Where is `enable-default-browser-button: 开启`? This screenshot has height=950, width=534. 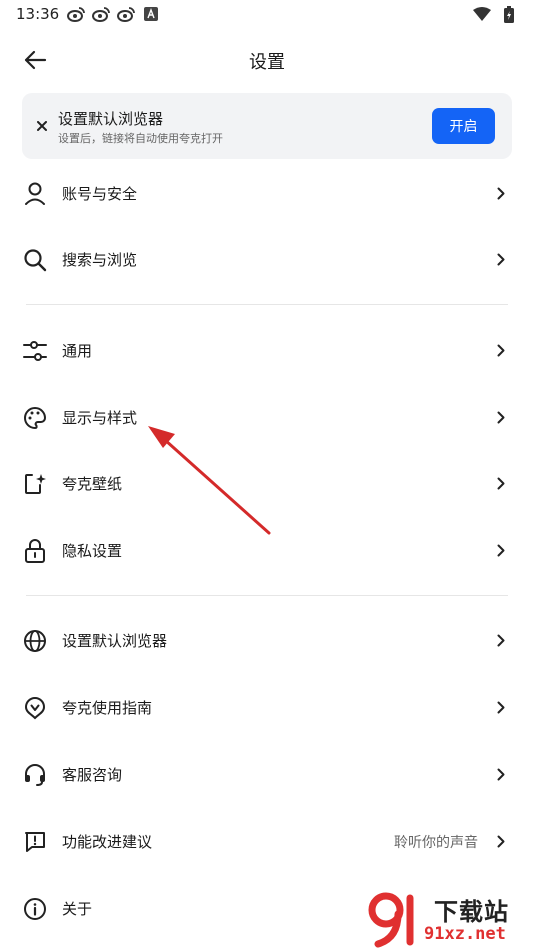
enable-default-browser-button: 开启 is located at coordinates (463, 126).